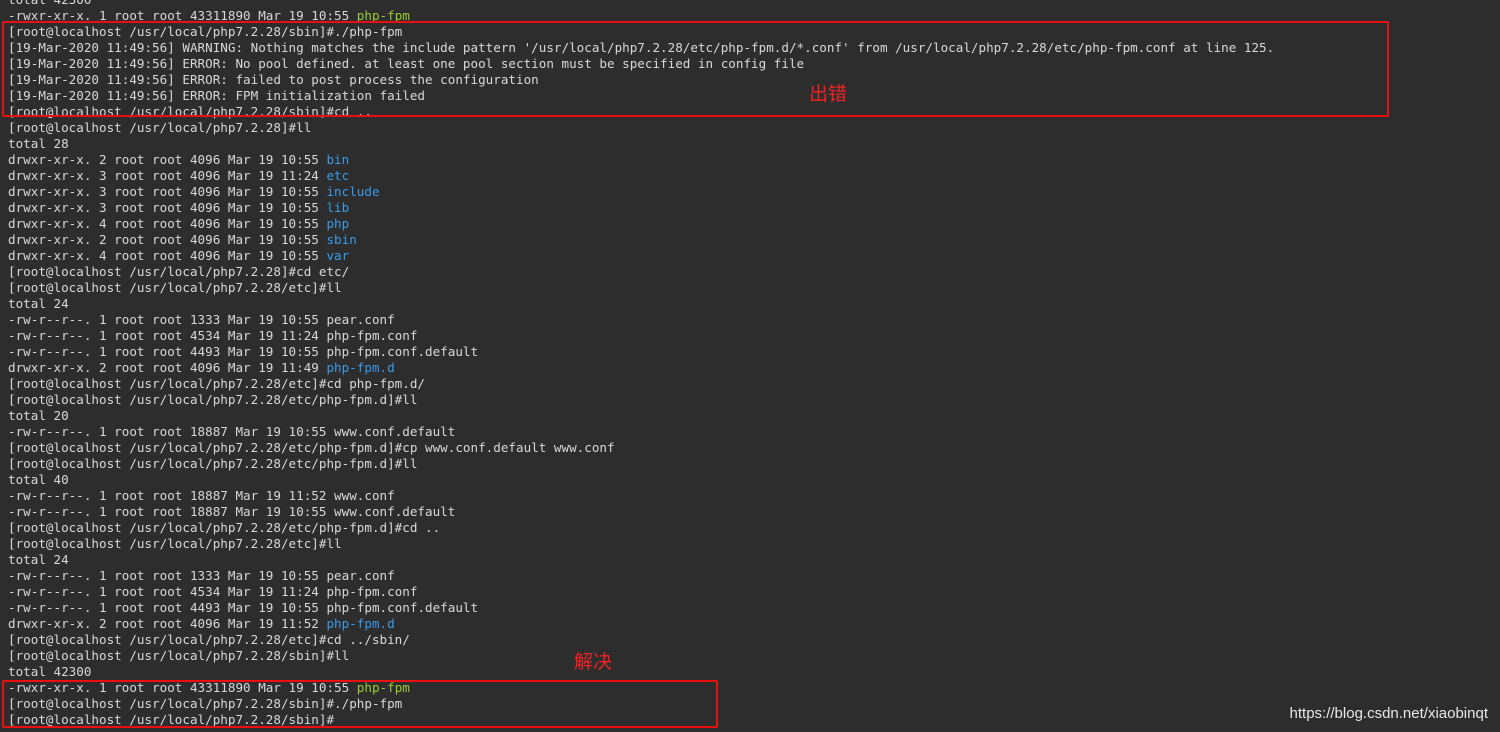  I want to click on terminal-line: [root@localhost /usr/local/php7.2.28]#ll, so click(748, 128).